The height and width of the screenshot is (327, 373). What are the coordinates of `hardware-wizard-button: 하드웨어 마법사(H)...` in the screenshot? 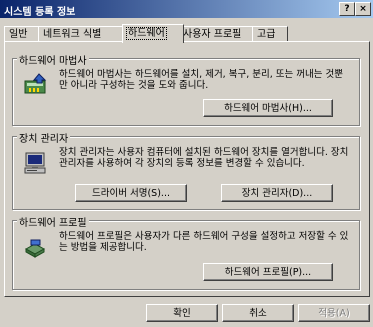 It's located at (268, 108).